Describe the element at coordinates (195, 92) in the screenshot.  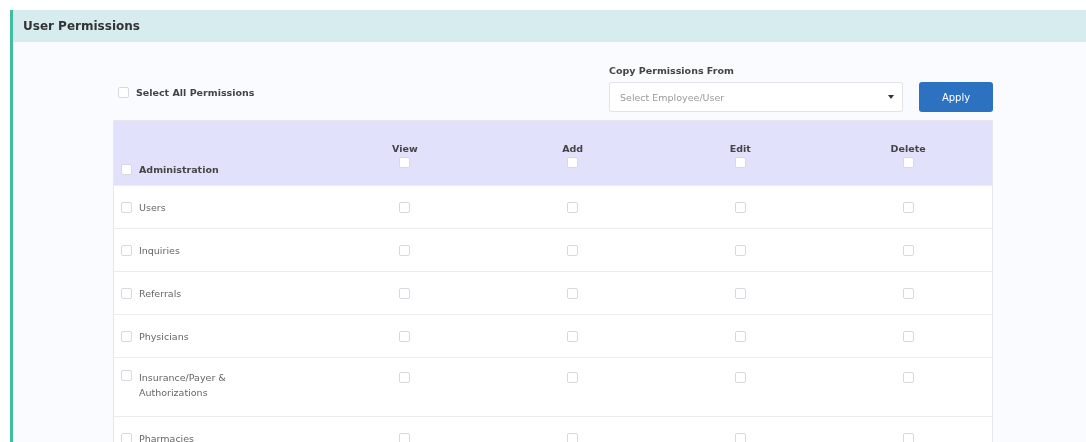
I see `select-all-label: Select All Permissions` at that location.